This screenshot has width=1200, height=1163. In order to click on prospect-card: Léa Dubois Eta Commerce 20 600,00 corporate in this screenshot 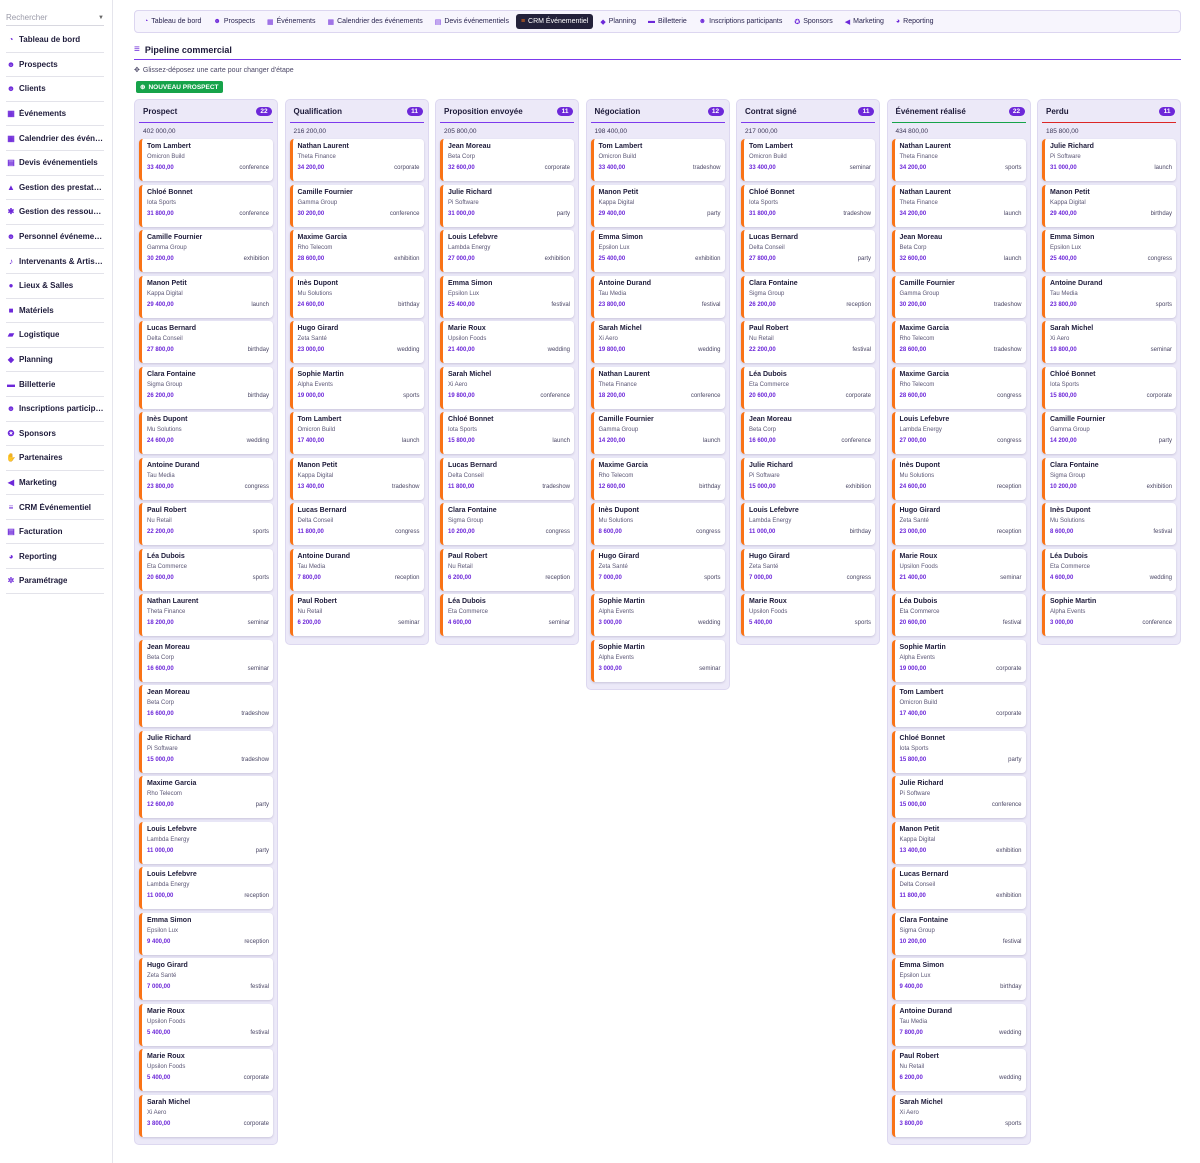, I will do `click(808, 387)`.